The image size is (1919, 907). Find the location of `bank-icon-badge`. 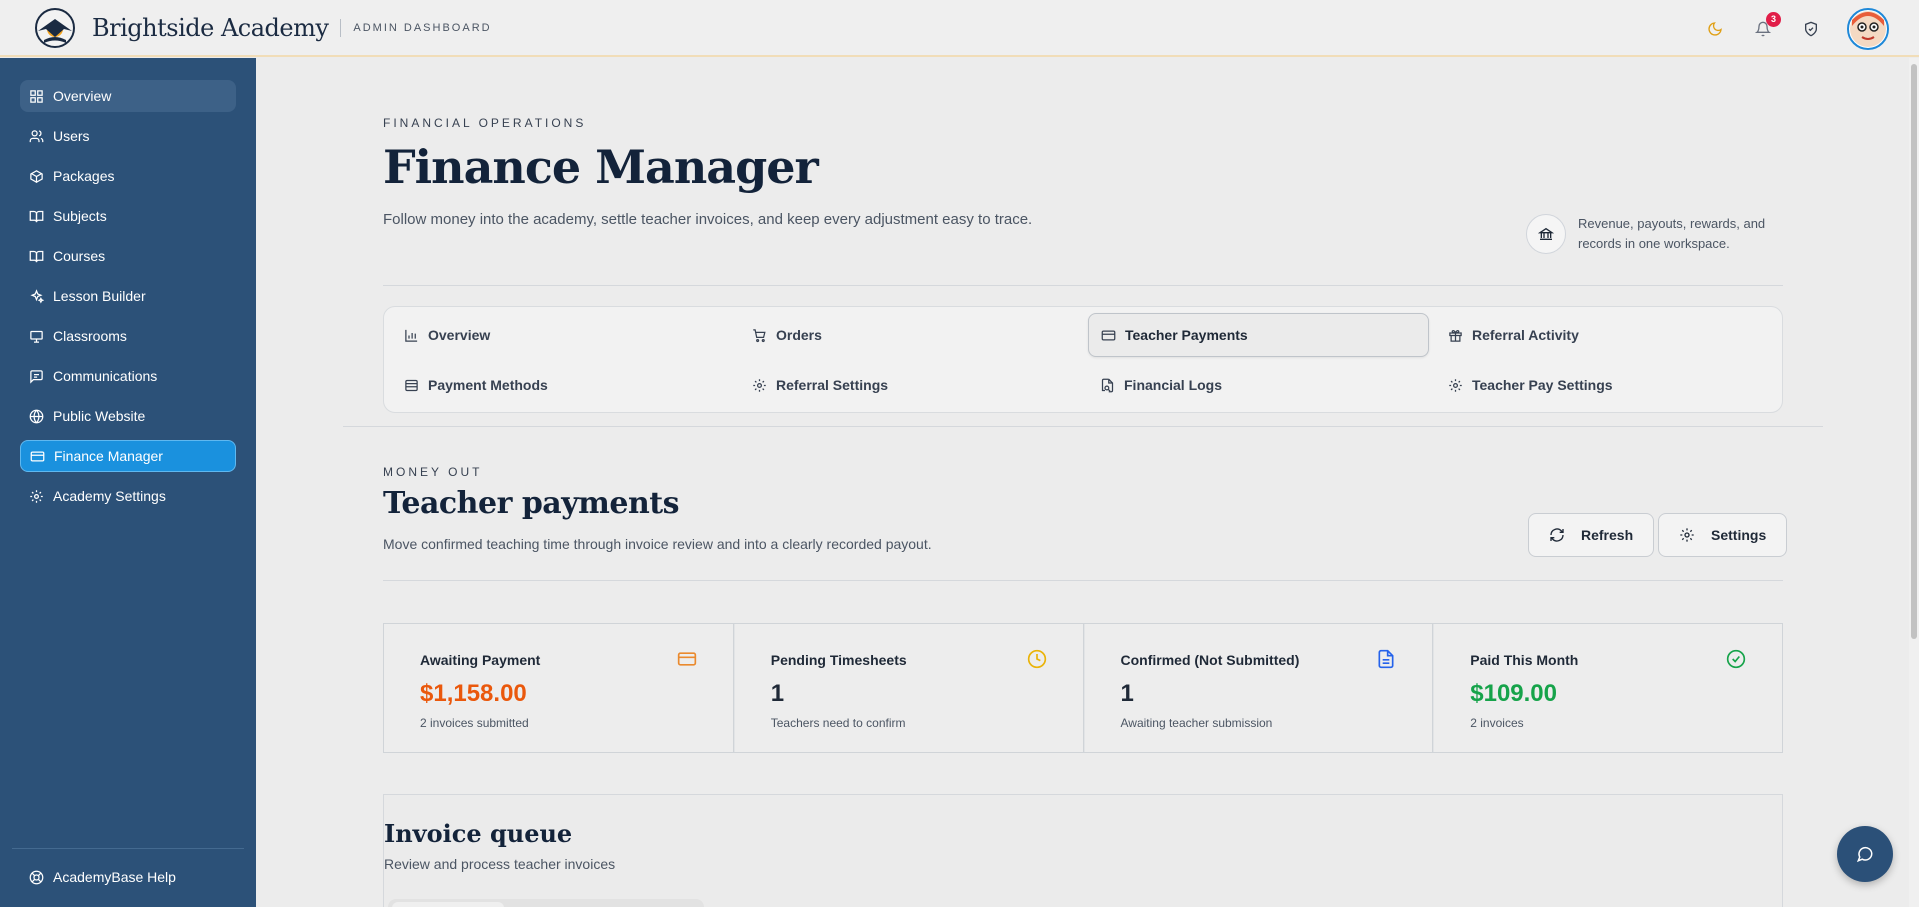

bank-icon-badge is located at coordinates (1546, 234).